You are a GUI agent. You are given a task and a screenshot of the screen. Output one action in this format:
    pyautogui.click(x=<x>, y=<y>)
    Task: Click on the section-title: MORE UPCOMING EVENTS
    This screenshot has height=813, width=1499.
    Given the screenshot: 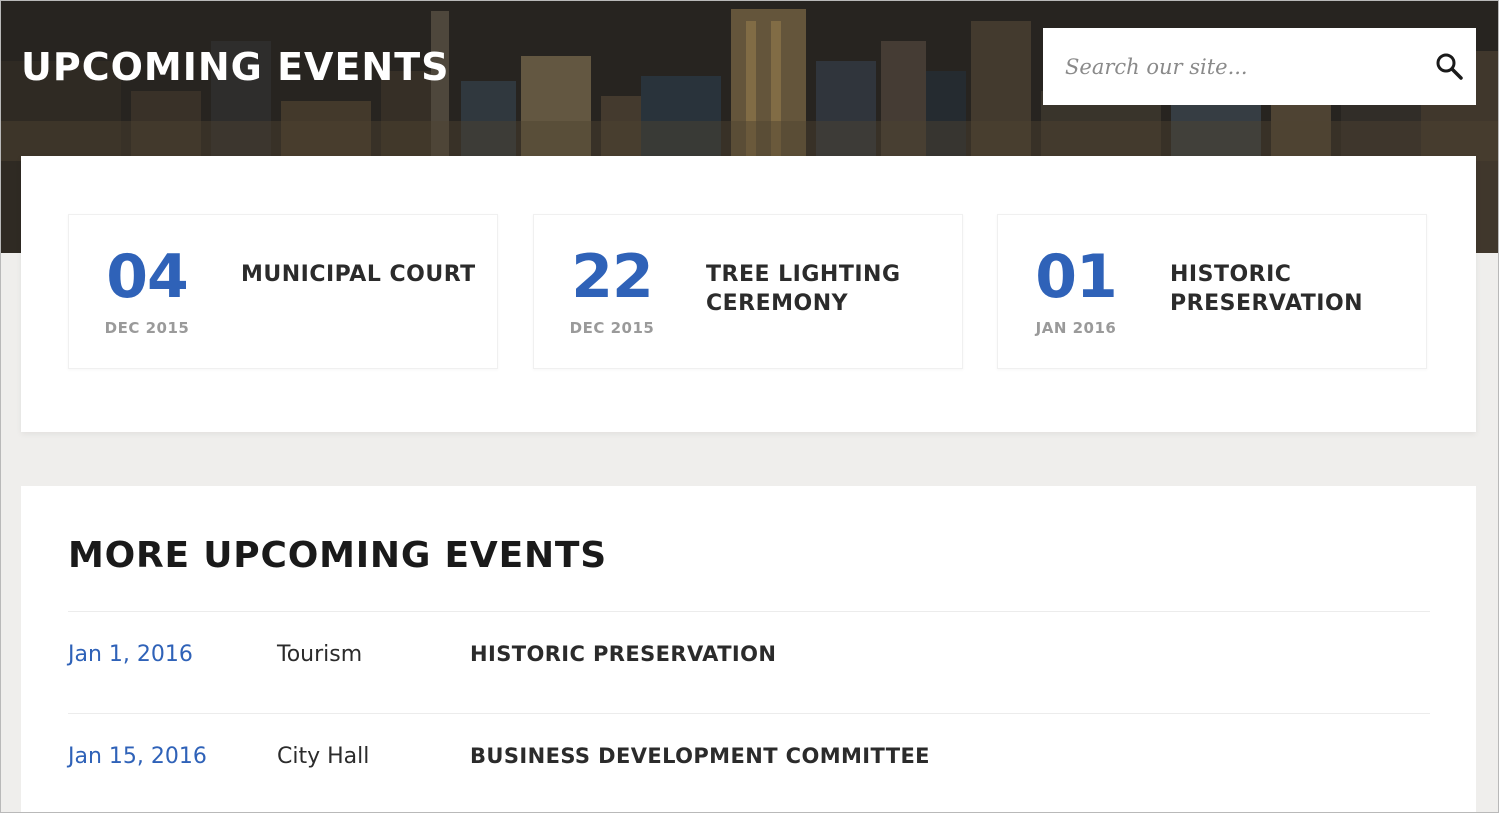 What is the action you would take?
    pyautogui.click(x=338, y=555)
    